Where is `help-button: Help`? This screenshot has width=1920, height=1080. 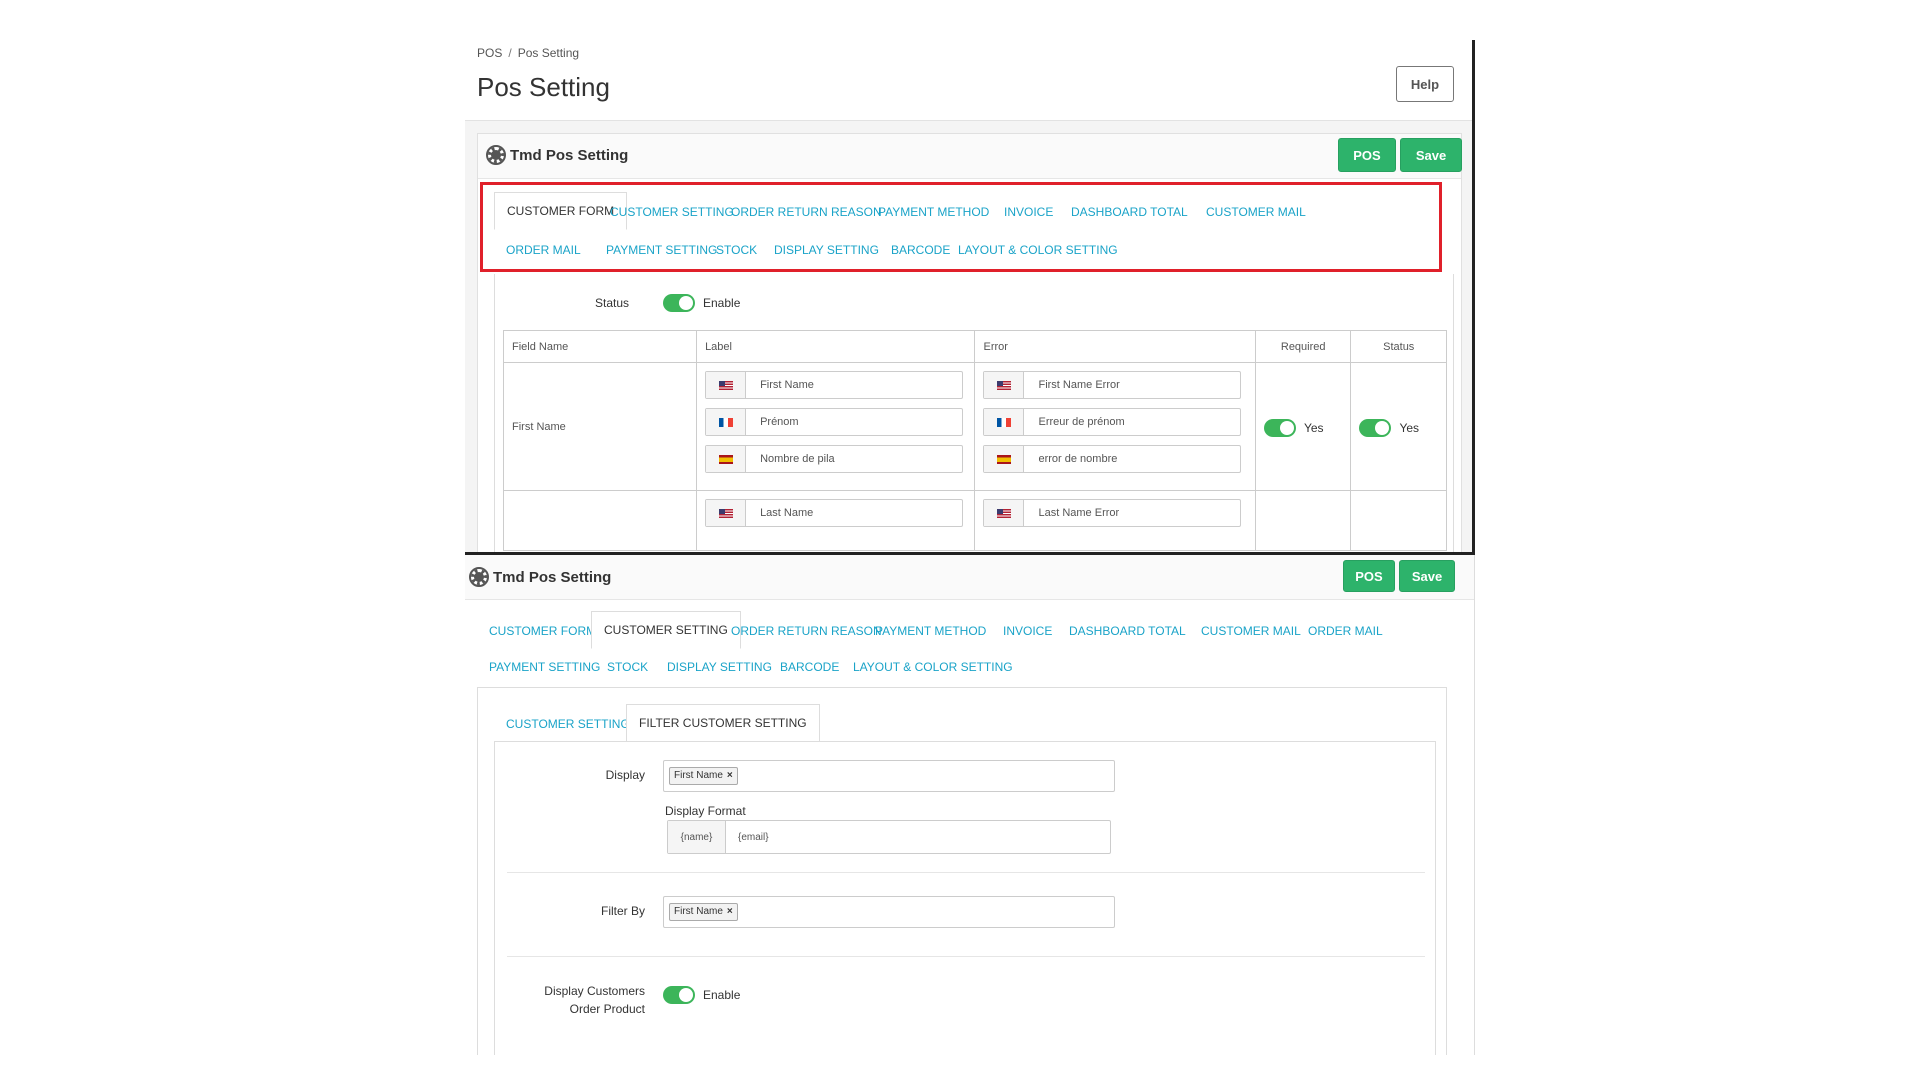
help-button: Help is located at coordinates (1425, 84).